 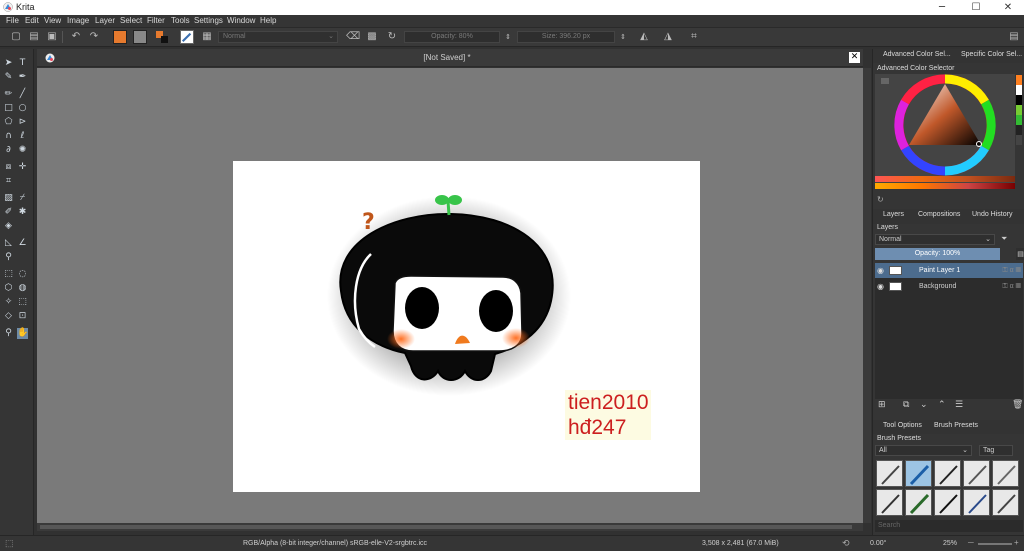 What do you see at coordinates (992, 214) in the screenshot?
I see `tab-undo-history: Undo History` at bounding box center [992, 214].